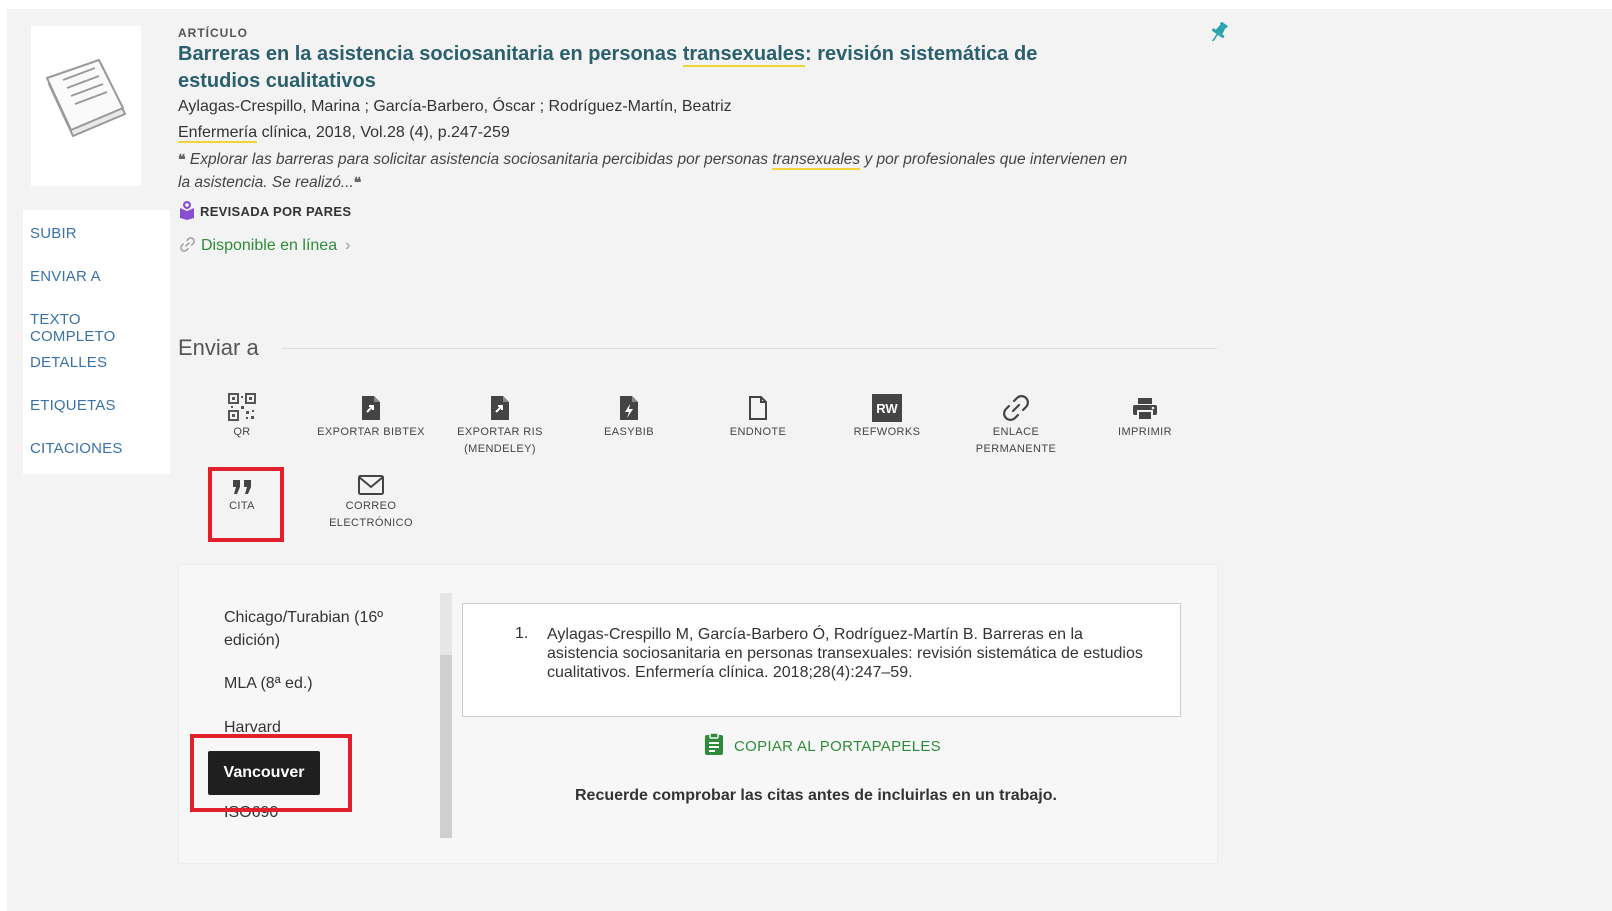 Image resolution: width=1612 pixels, height=911 pixels. What do you see at coordinates (246, 504) in the screenshot?
I see `annotation-highlight-cite` at bounding box center [246, 504].